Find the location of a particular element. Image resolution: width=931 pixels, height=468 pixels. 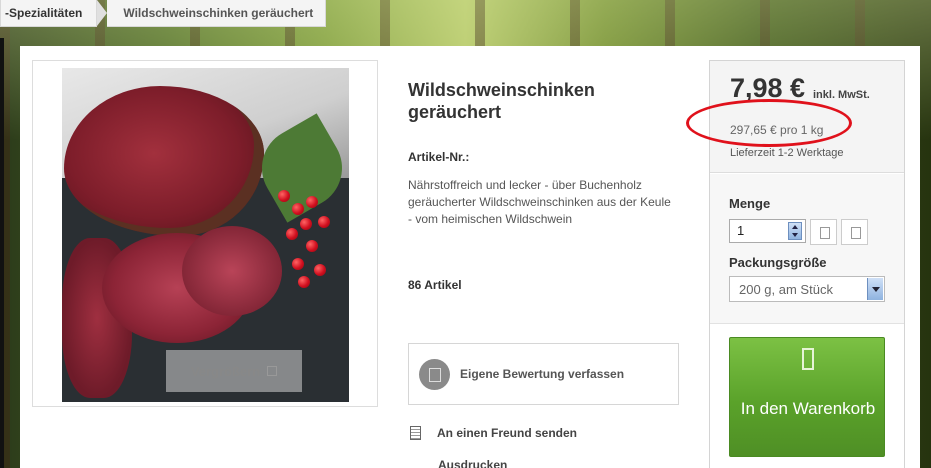

breadcrumb-item-current: Wildschweinschinken geräuchert is located at coordinates (217, 13).